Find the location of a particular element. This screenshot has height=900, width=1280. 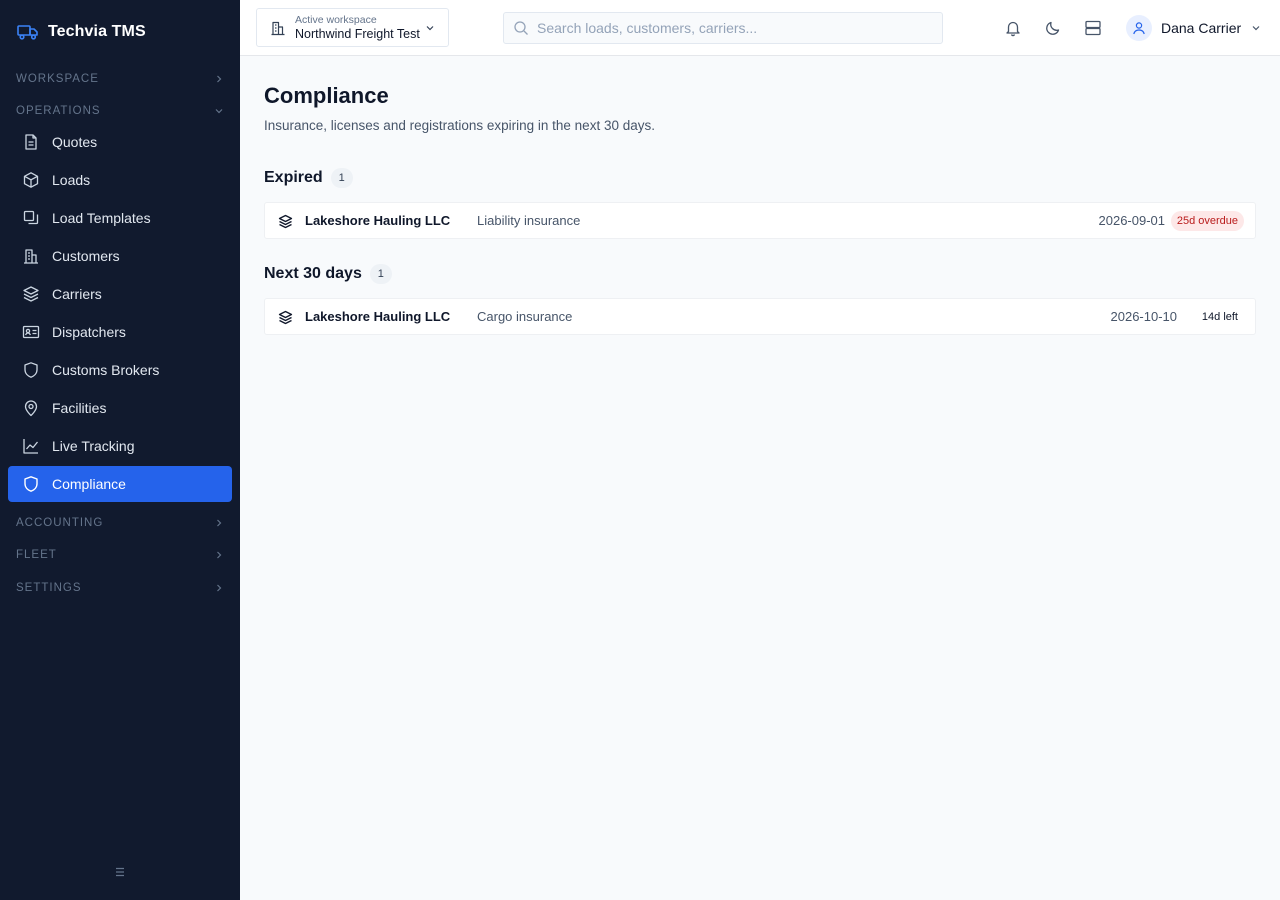

line-chart-icon is located at coordinates (31, 446).